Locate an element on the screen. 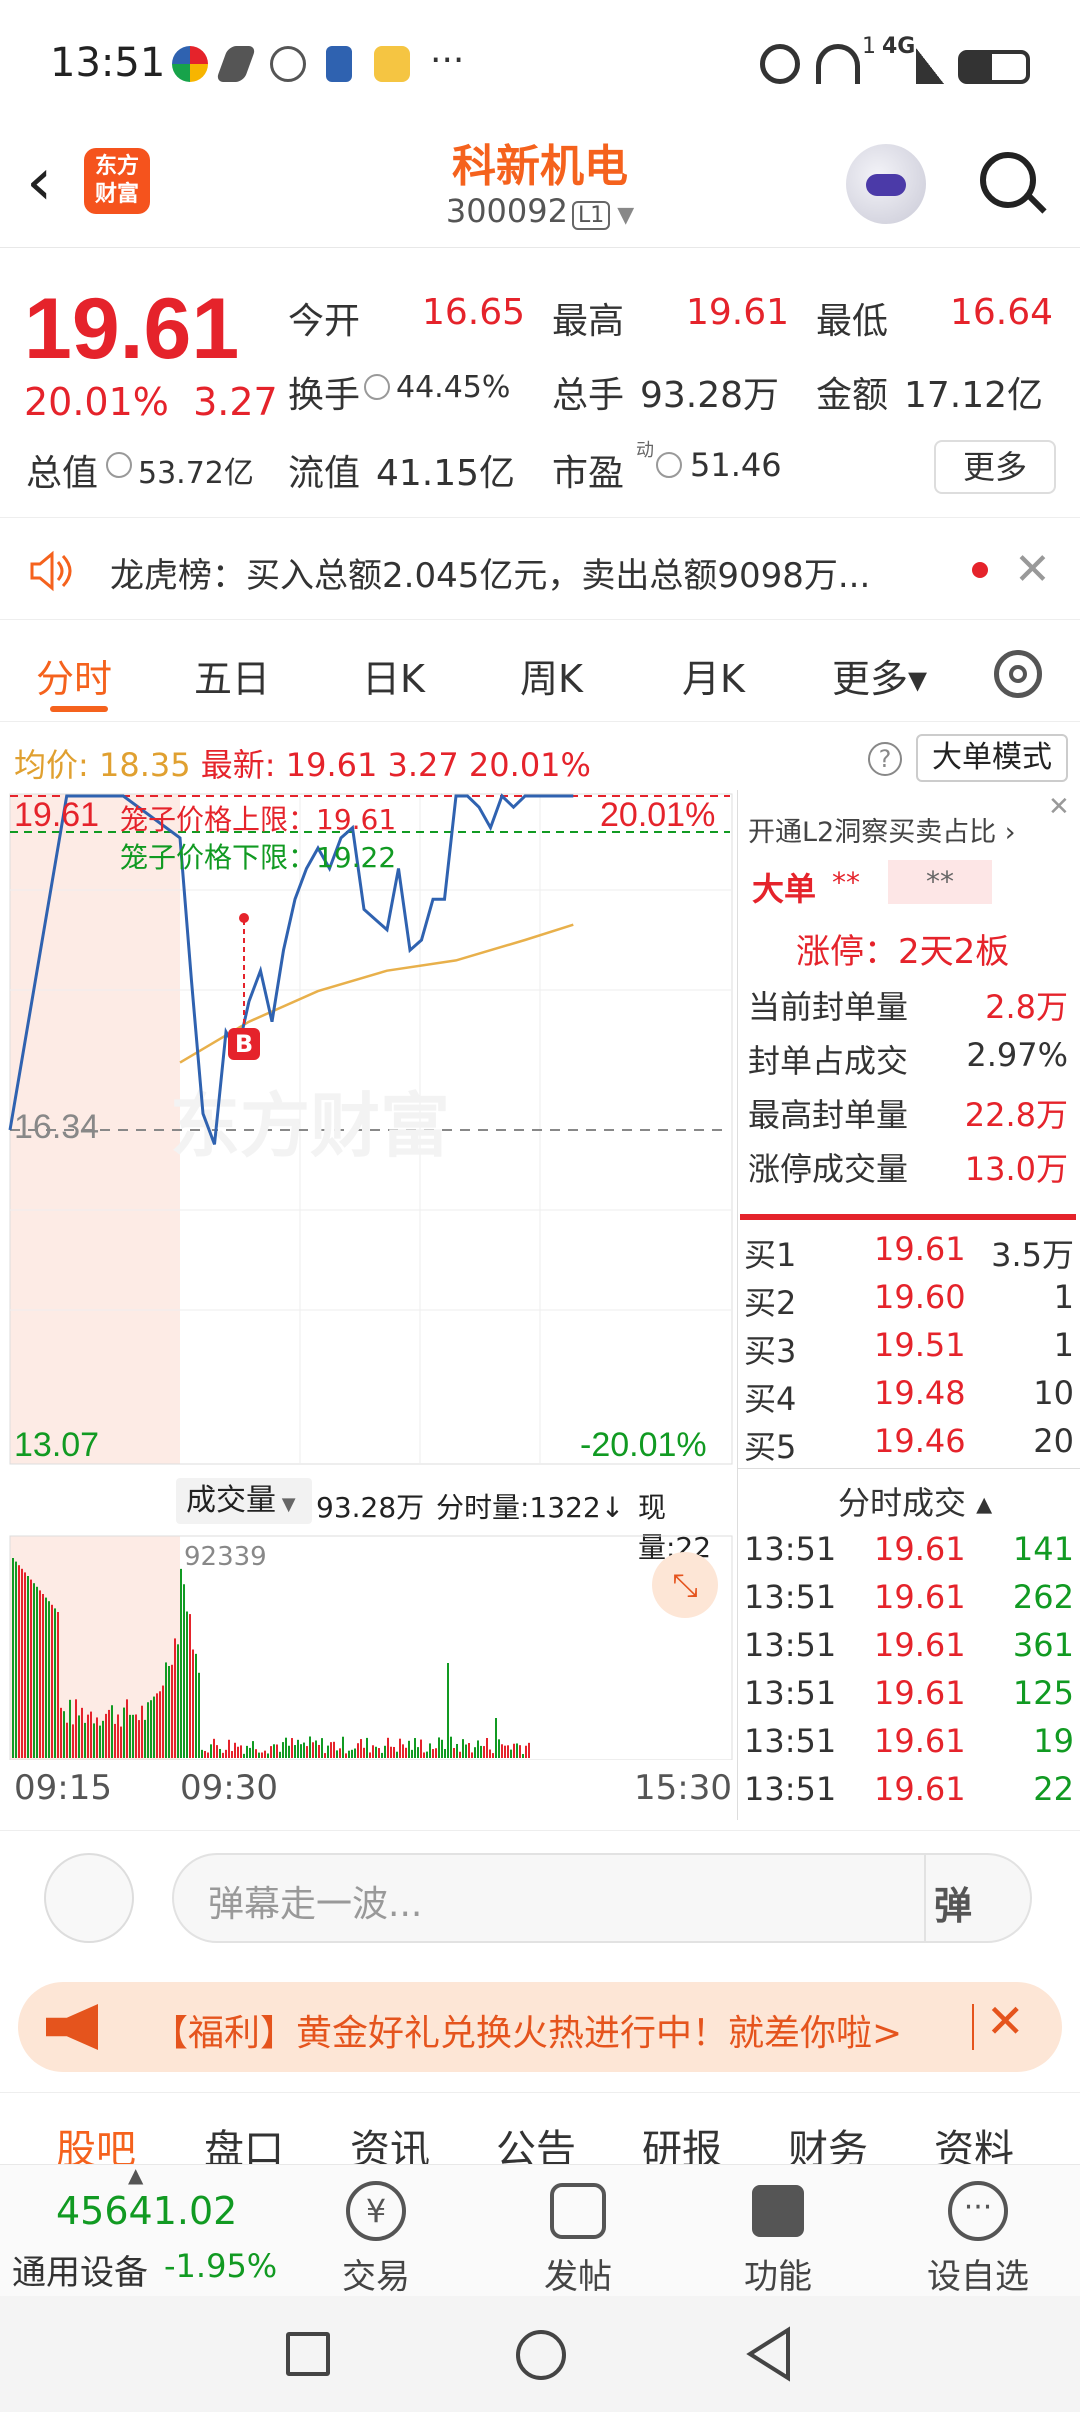  buy-marker-dot is located at coordinates (244, 918).